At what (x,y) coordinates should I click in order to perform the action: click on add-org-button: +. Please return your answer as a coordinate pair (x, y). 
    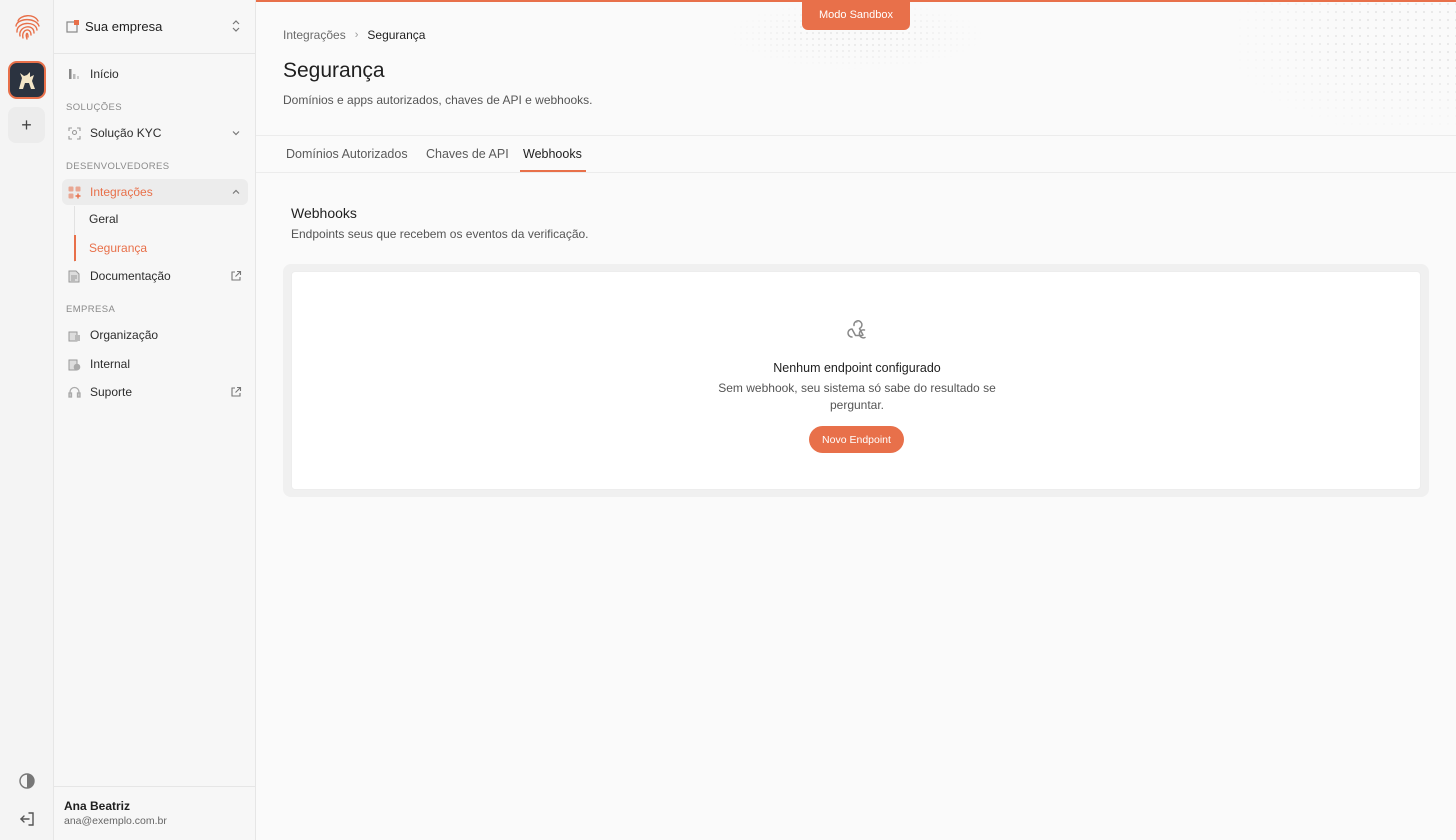
    Looking at the image, I should click on (26, 125).